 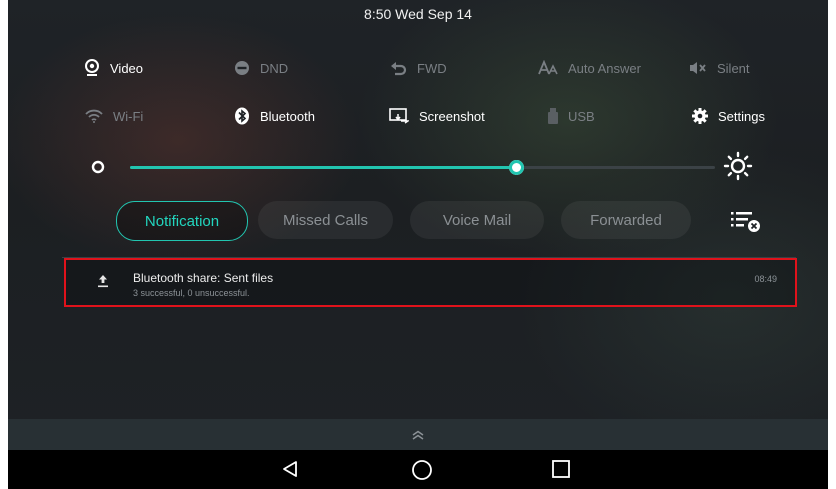 I want to click on qs-screenshot-label: Screenshot, so click(x=452, y=116).